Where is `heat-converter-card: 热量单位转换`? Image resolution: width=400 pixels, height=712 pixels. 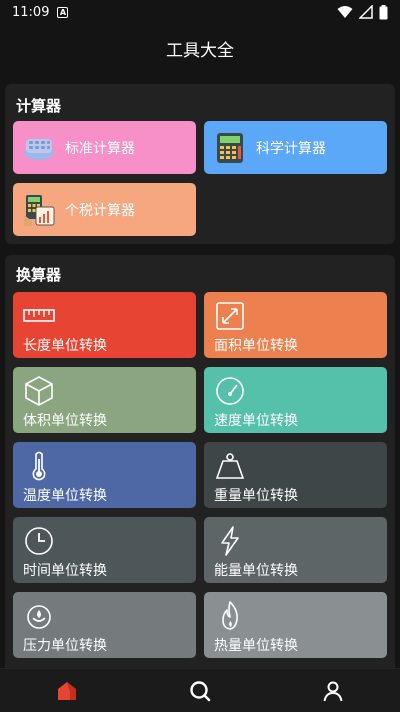
heat-converter-card: 热量单位转换 is located at coordinates (295, 625).